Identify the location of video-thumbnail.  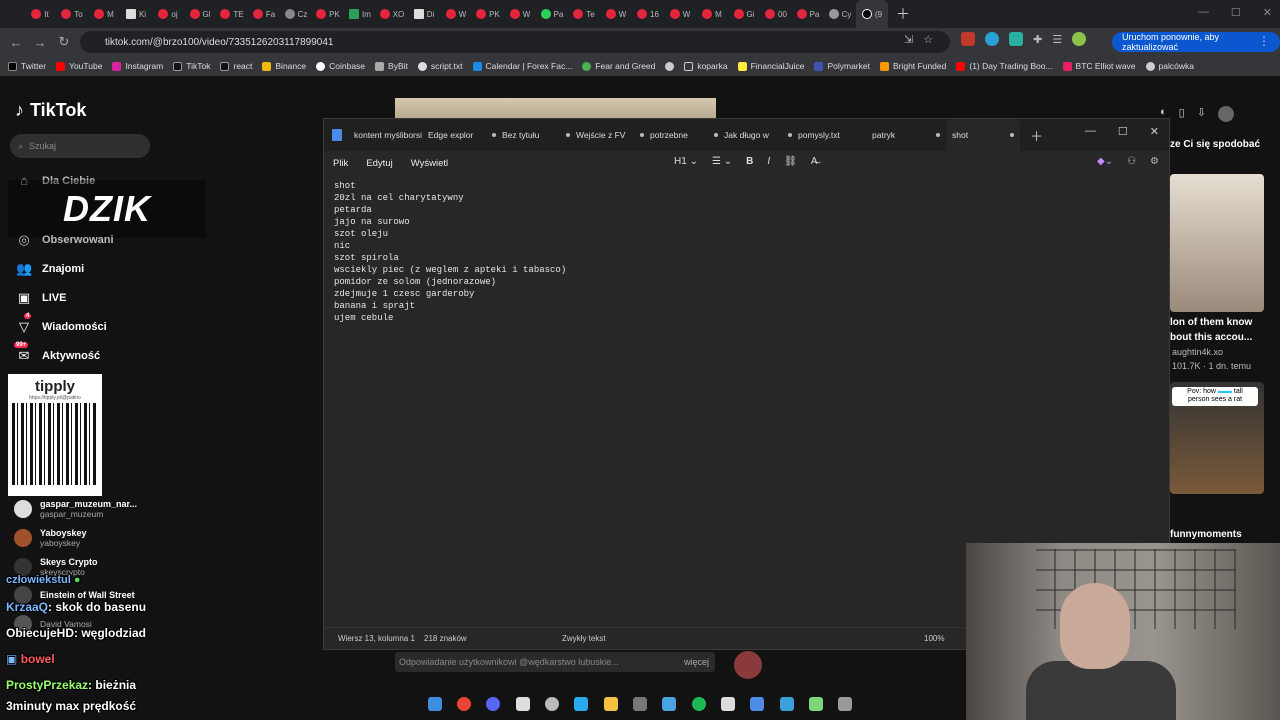
(1217, 243).